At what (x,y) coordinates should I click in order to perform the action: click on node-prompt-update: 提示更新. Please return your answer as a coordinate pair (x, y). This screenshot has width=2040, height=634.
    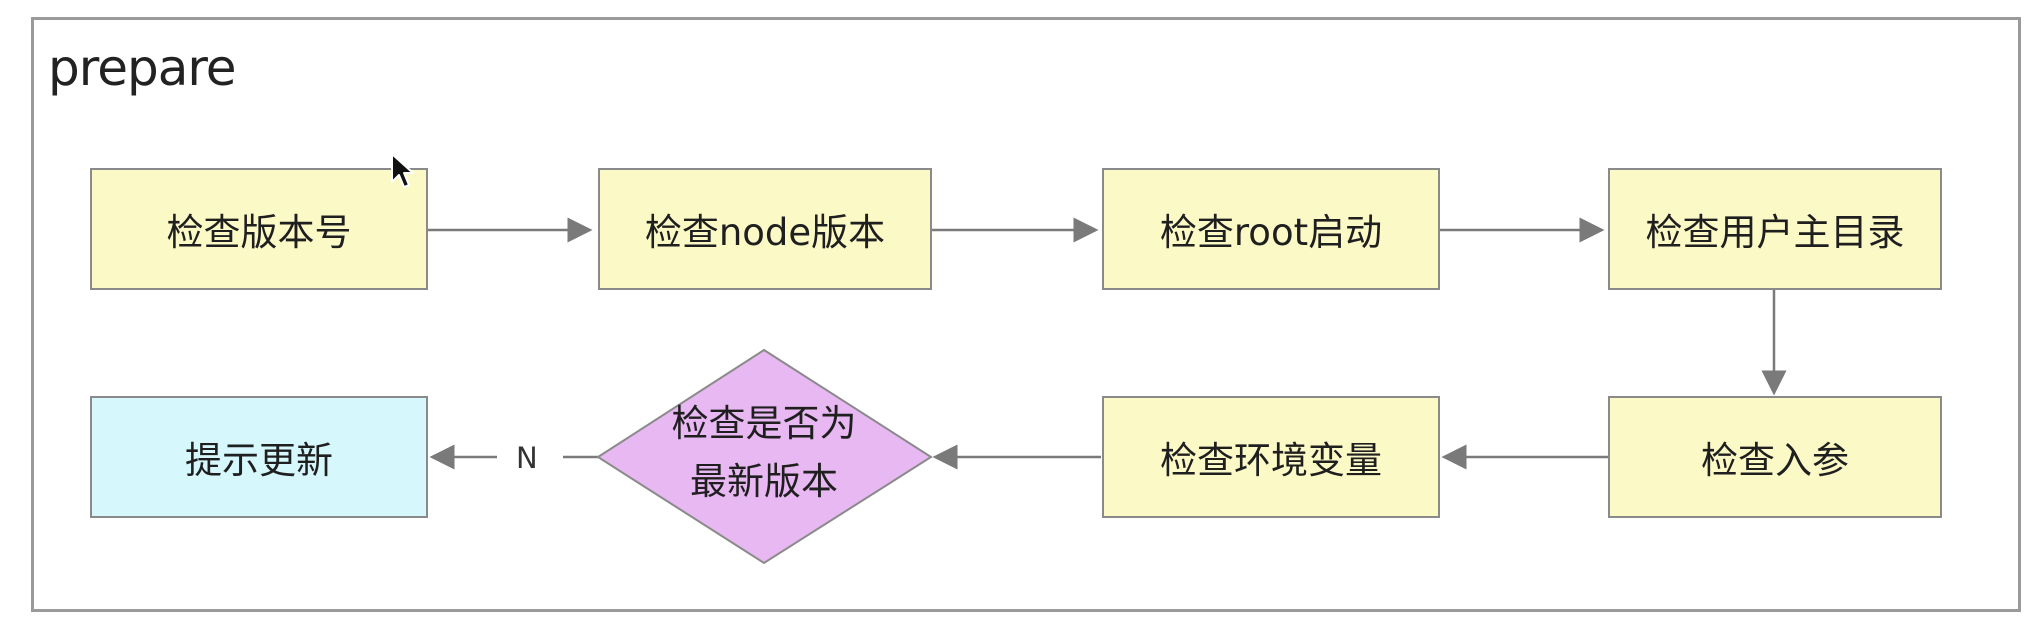
    Looking at the image, I should click on (259, 457).